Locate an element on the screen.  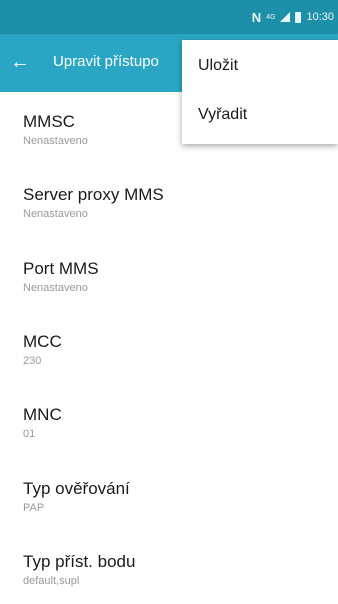
setting-label: MNC is located at coordinates (42, 414).